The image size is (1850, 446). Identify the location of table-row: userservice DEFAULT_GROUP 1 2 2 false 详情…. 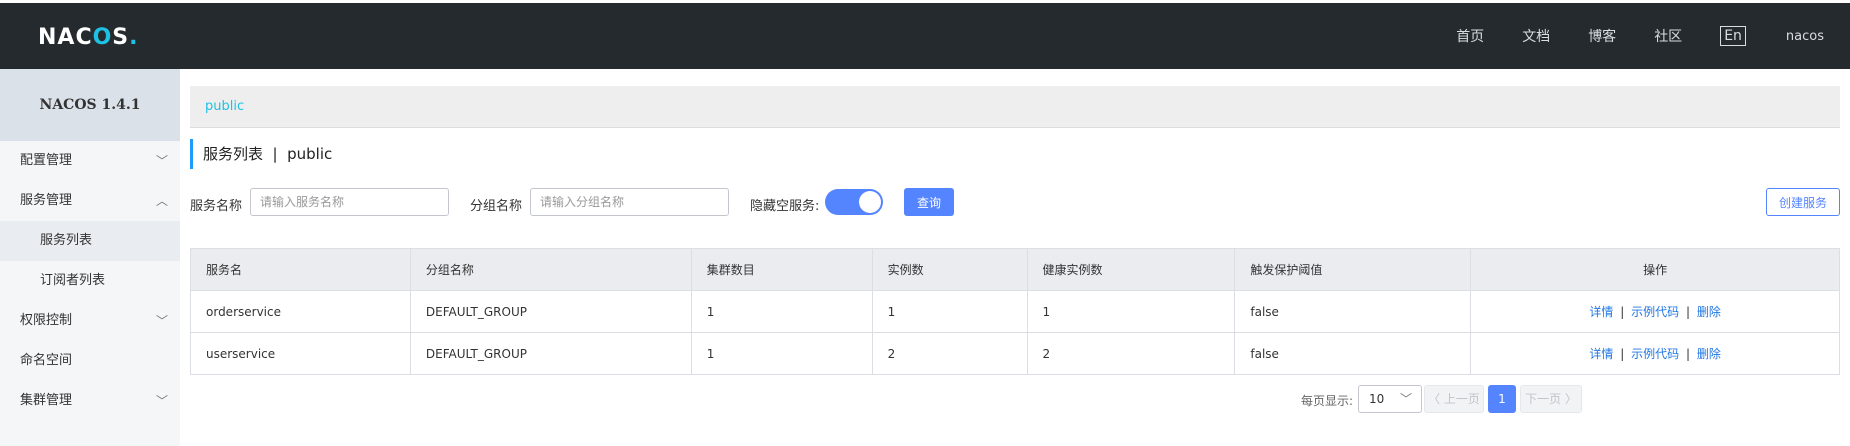
(1015, 353).